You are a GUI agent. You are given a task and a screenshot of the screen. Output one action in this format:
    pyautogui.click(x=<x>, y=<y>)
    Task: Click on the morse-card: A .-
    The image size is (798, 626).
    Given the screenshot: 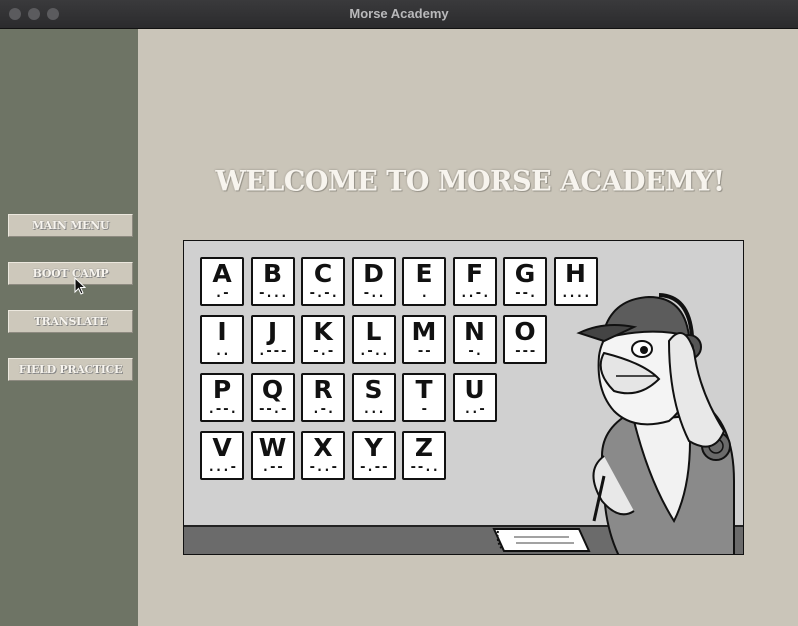 What is the action you would take?
    pyautogui.click(x=222, y=281)
    